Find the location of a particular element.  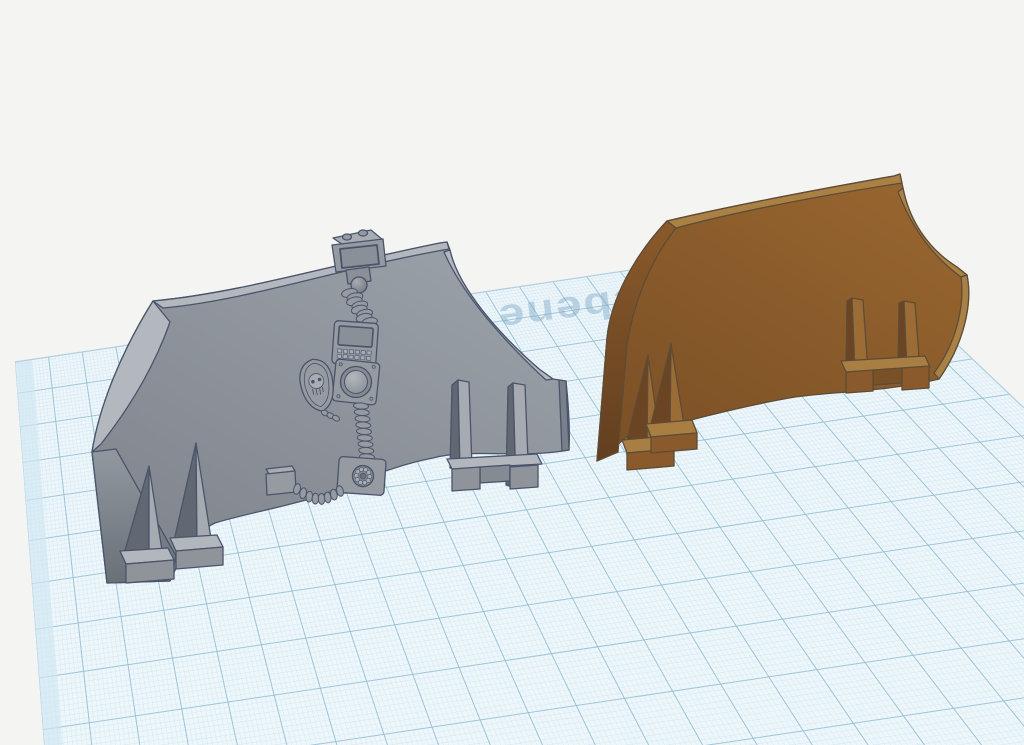

gray-porthole-panel is located at coordinates (356, 382).